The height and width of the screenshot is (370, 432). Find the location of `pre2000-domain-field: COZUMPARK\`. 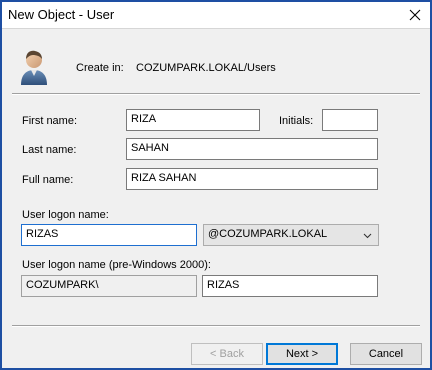

pre2000-domain-field: COZUMPARK\ is located at coordinates (109, 286).